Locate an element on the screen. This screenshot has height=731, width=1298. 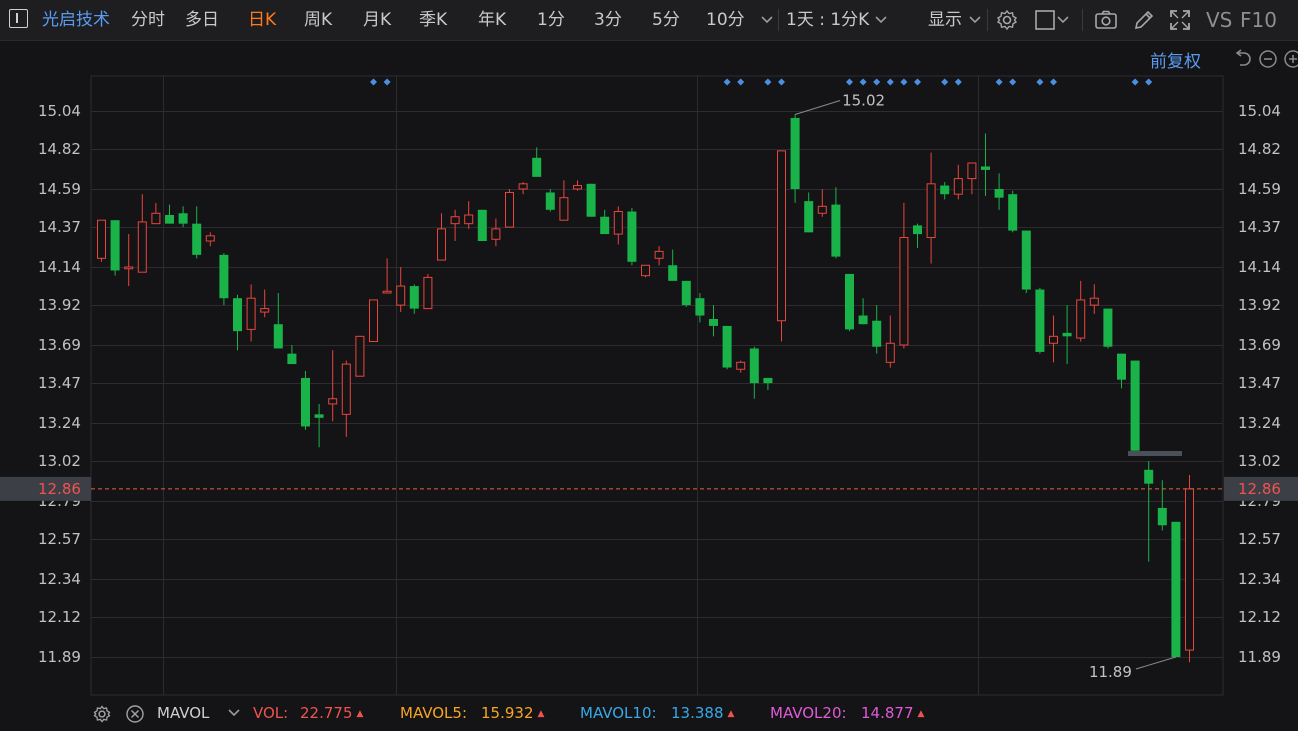
menu-icon is located at coordinates (18, 18).